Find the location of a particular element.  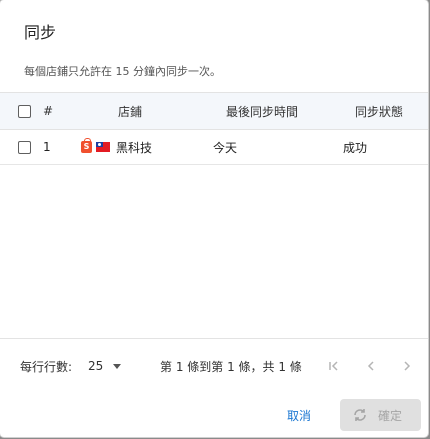

row-status: 成功 is located at coordinates (355, 147).